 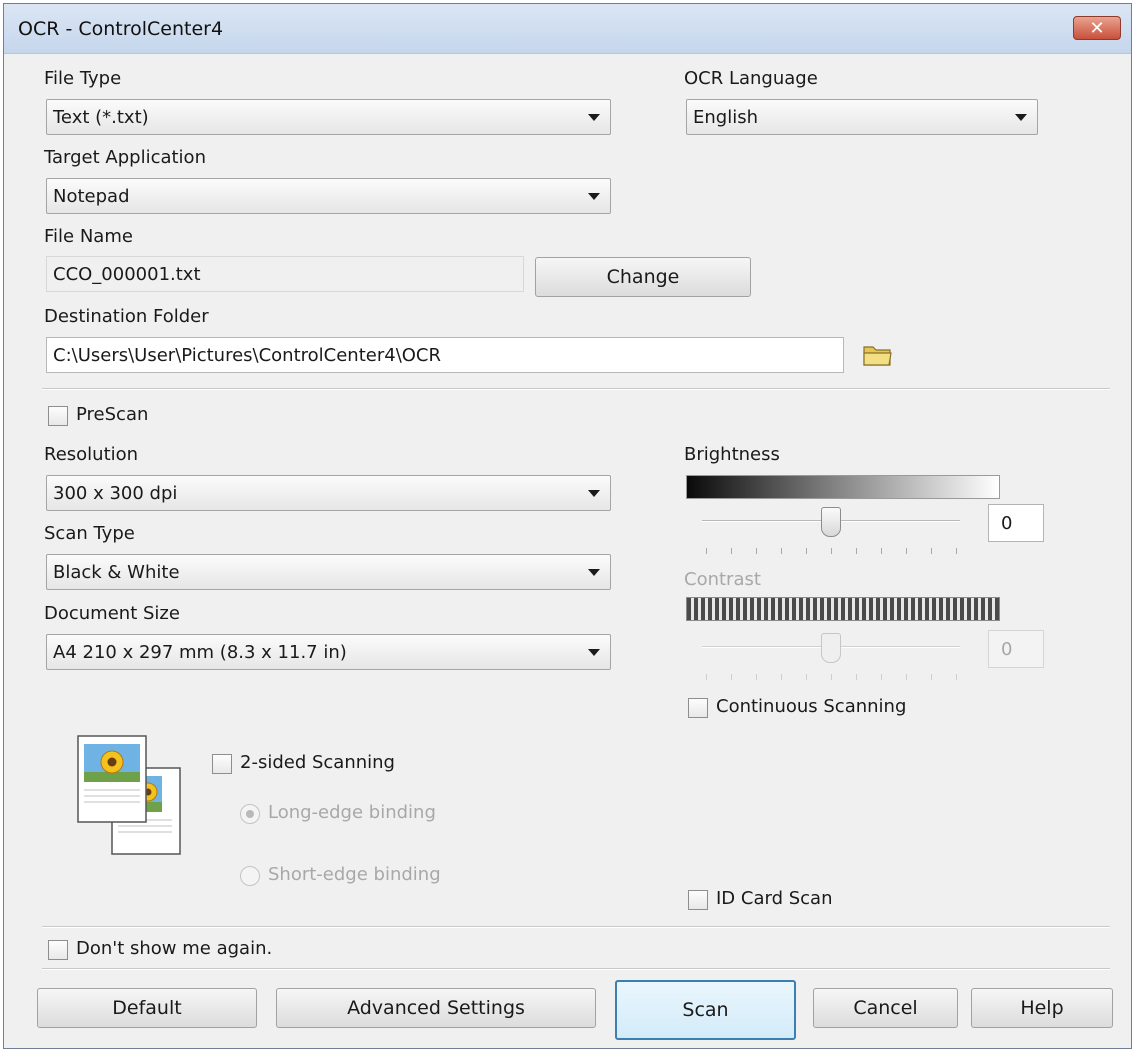 What do you see at coordinates (831, 678) in the screenshot?
I see `contrast-ticks` at bounding box center [831, 678].